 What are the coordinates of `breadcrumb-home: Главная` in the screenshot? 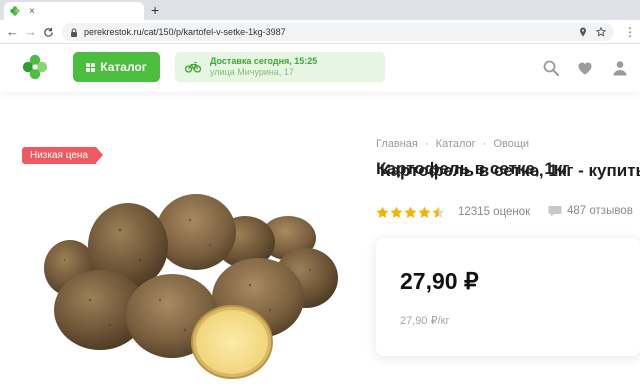 It's located at (397, 144).